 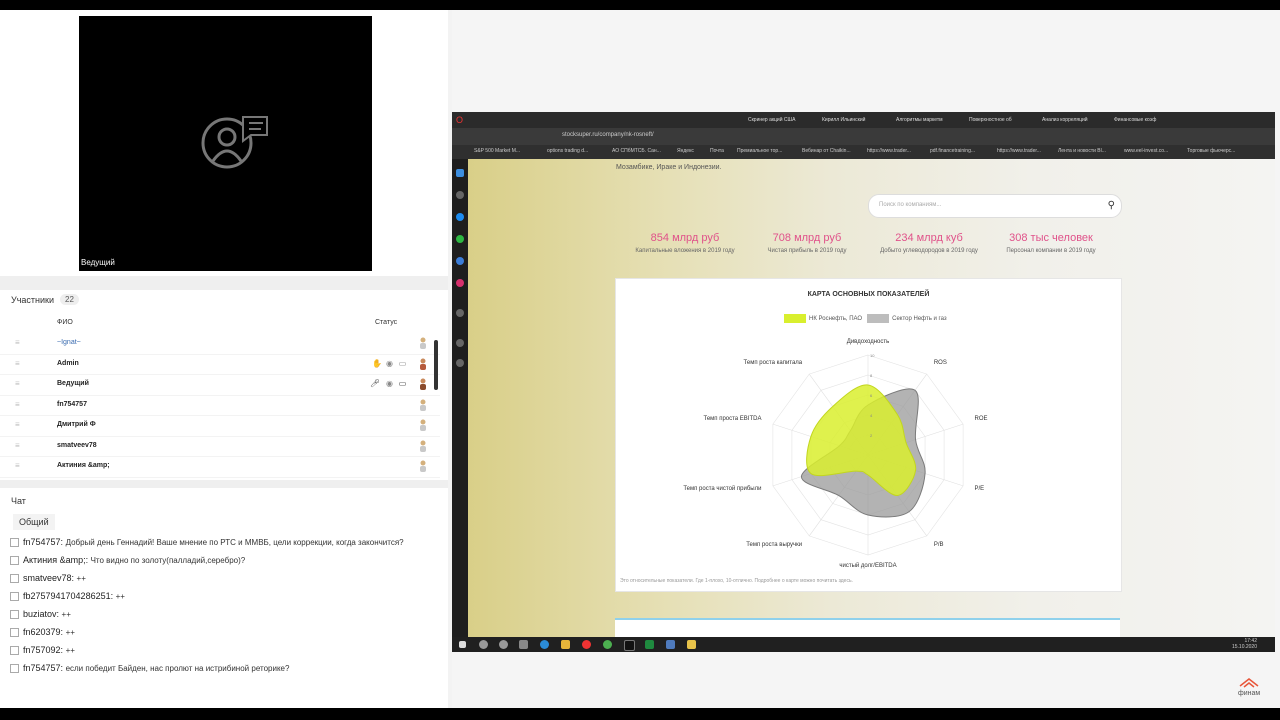 What do you see at coordinates (460, 261) in the screenshot?
I see `vk-icon` at bounding box center [460, 261].